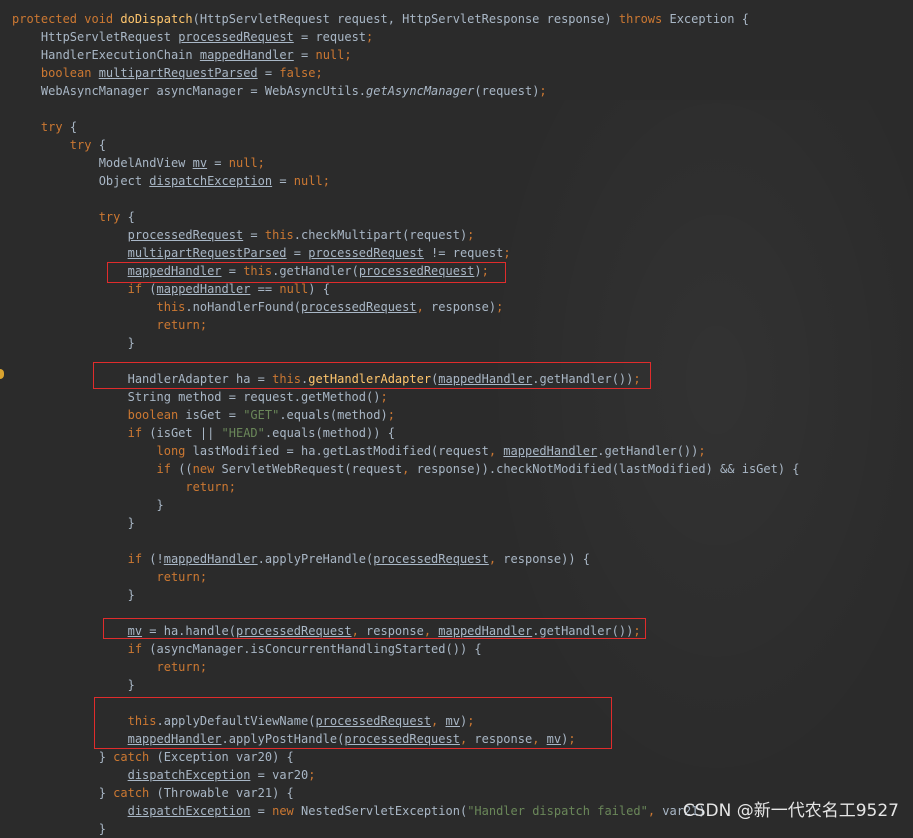 The image size is (913, 838). Describe the element at coordinates (319, 289) in the screenshot. I see `code-token: ) {` at that location.